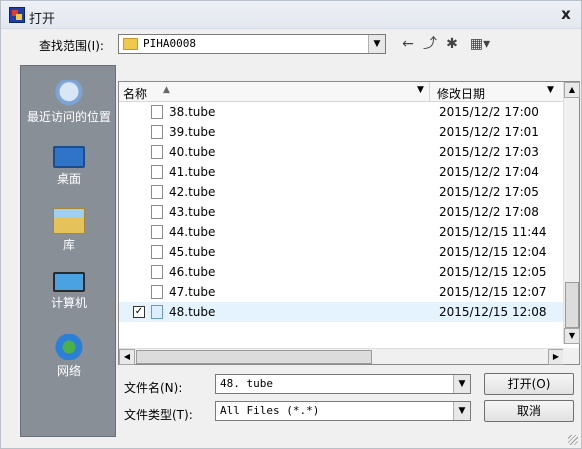 Image resolution: width=582 pixels, height=449 pixels. I want to click on file-date: 2015/12/2 17:04, so click(489, 172).